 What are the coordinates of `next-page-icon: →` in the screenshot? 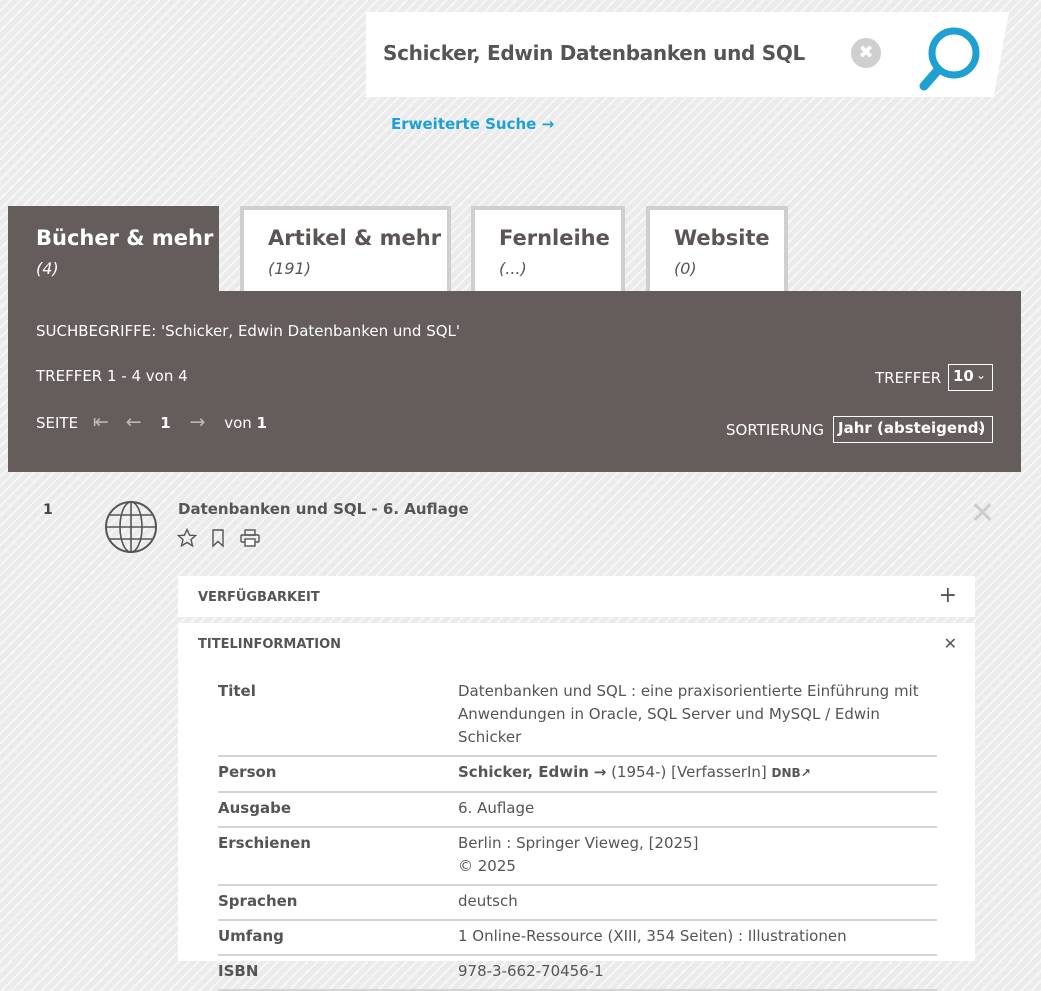 It's located at (197, 422).